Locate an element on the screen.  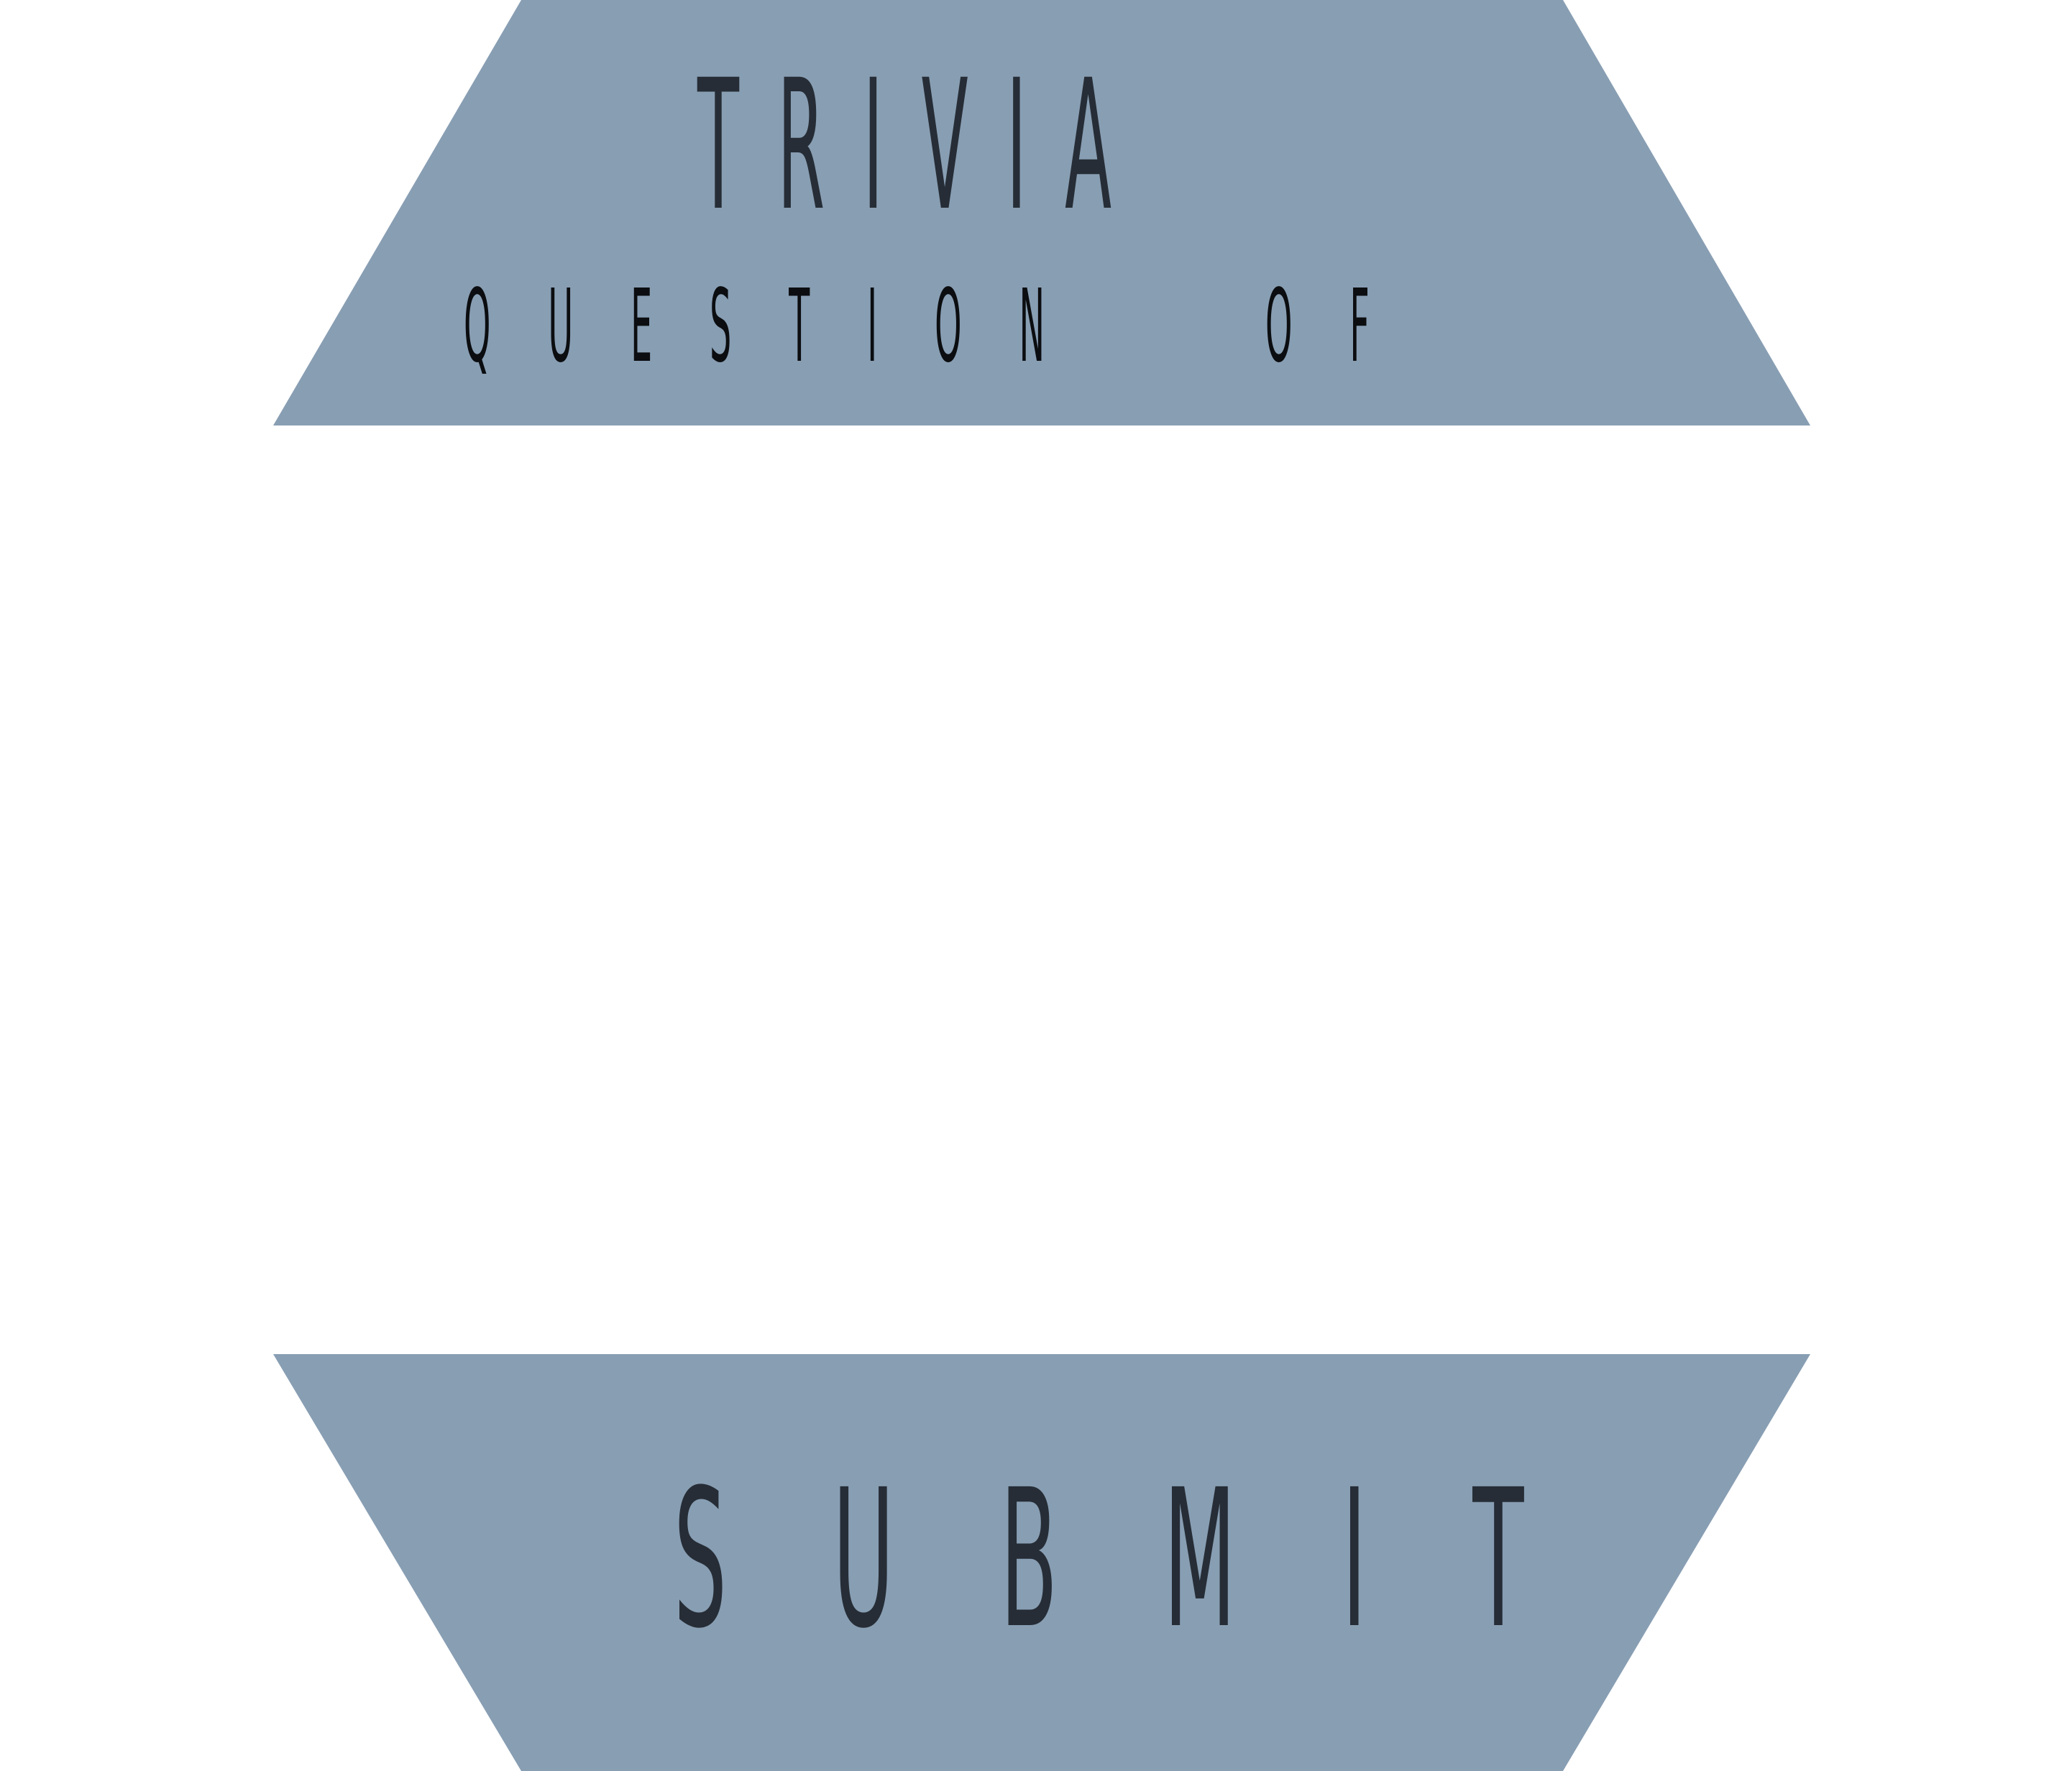
submit-label: SUBMIT is located at coordinates (1099, 1560).